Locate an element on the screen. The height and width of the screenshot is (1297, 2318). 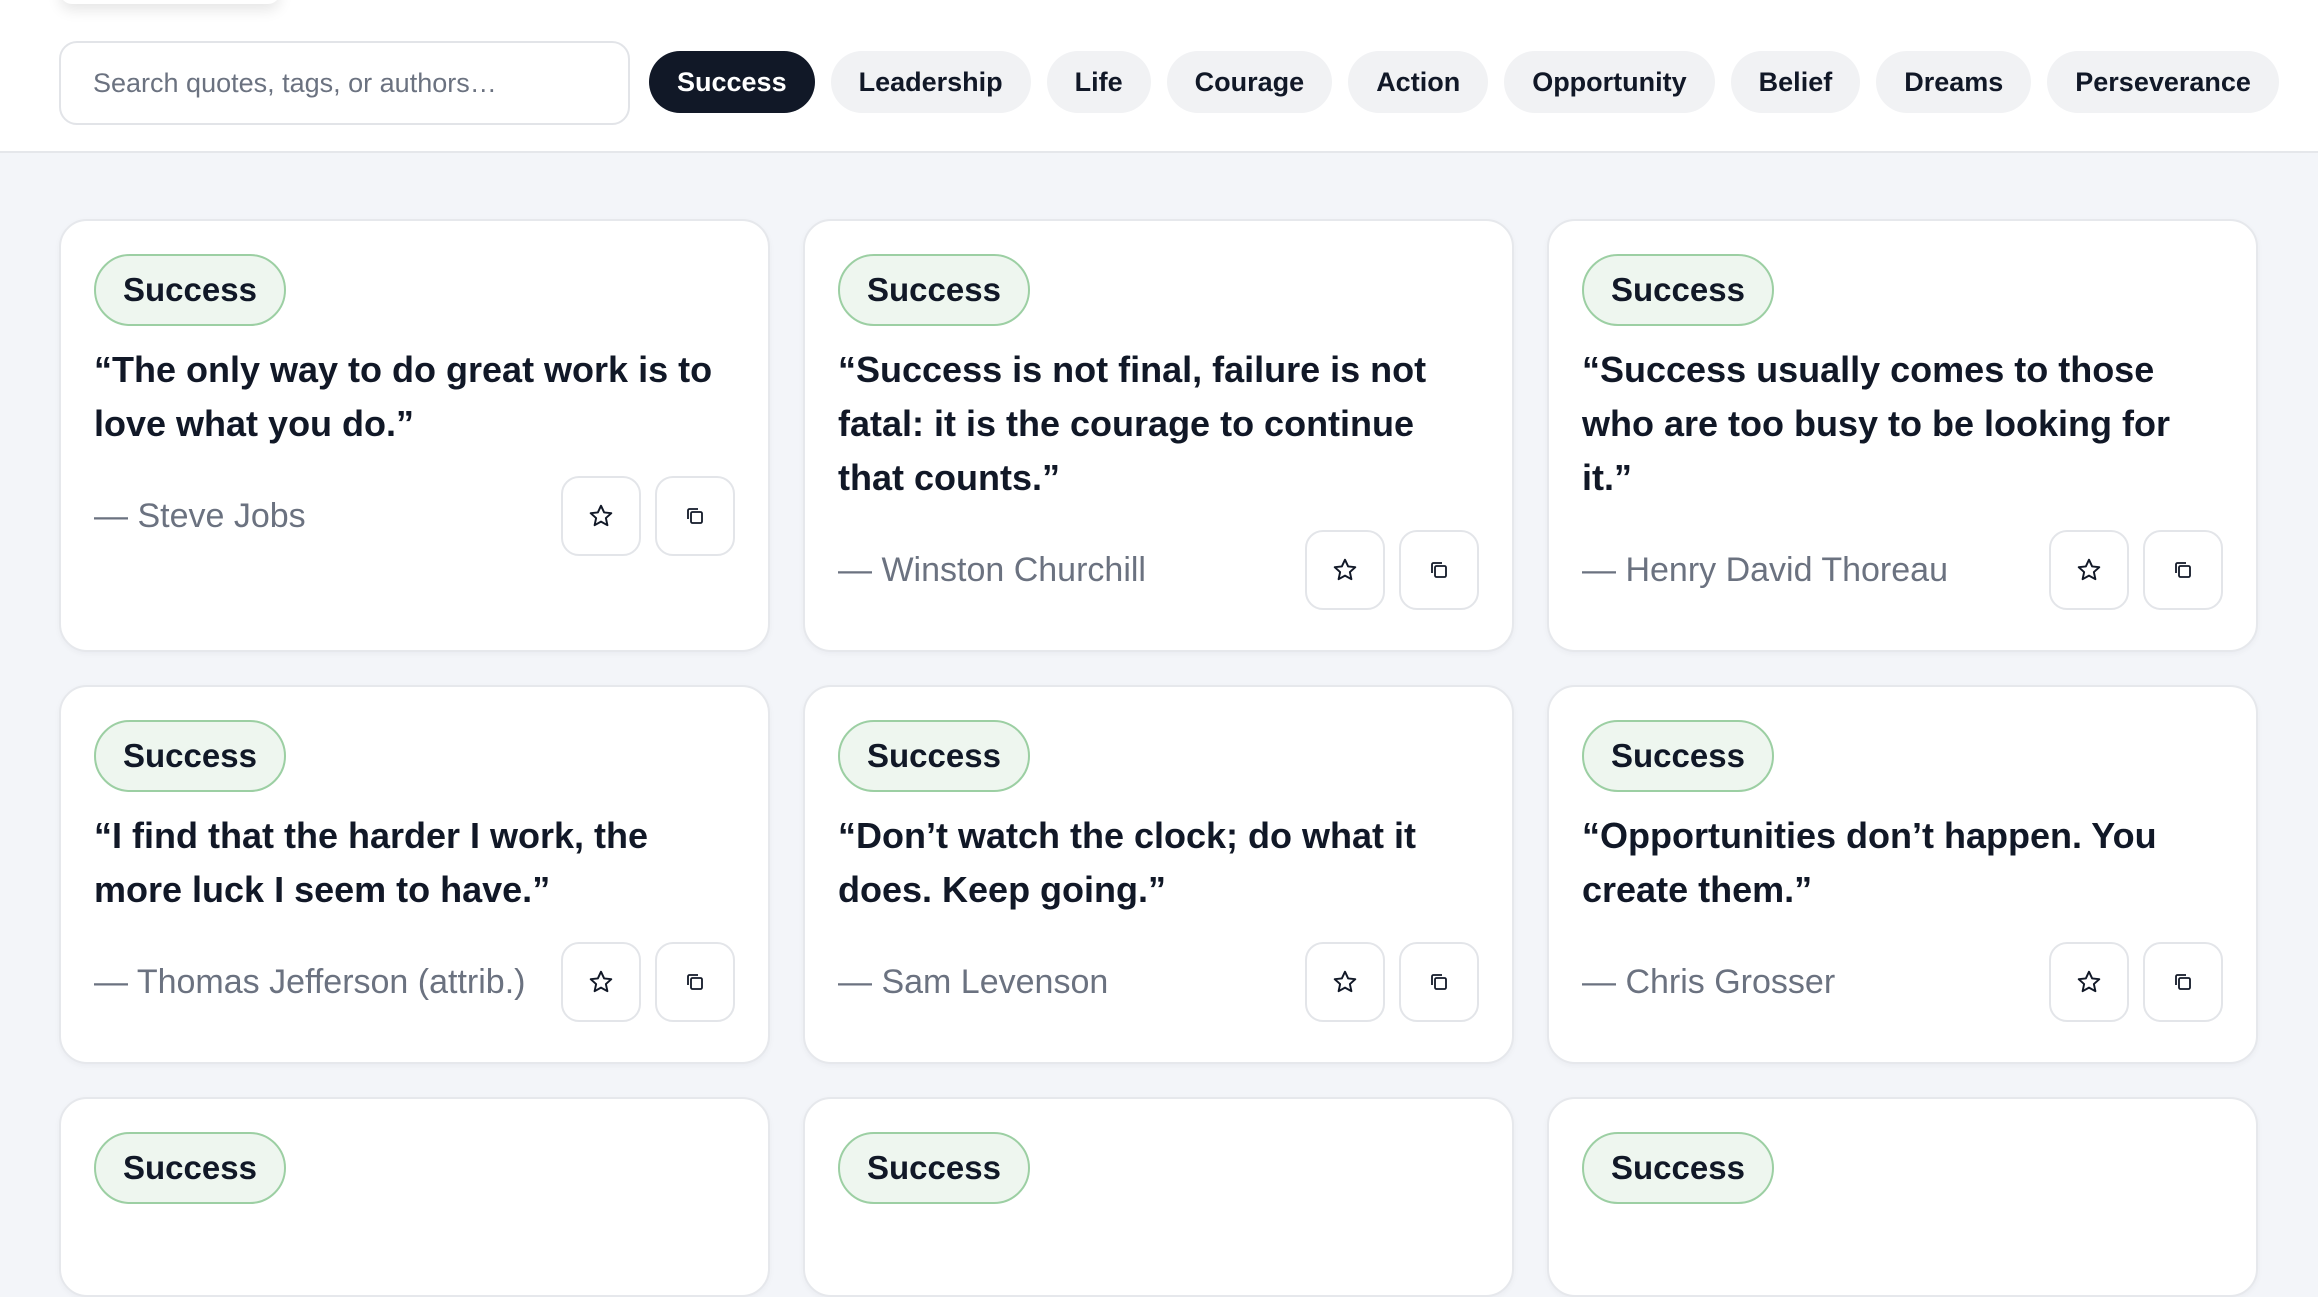
quote-meta: — Winston Churchill is located at coordinates (1158, 570).